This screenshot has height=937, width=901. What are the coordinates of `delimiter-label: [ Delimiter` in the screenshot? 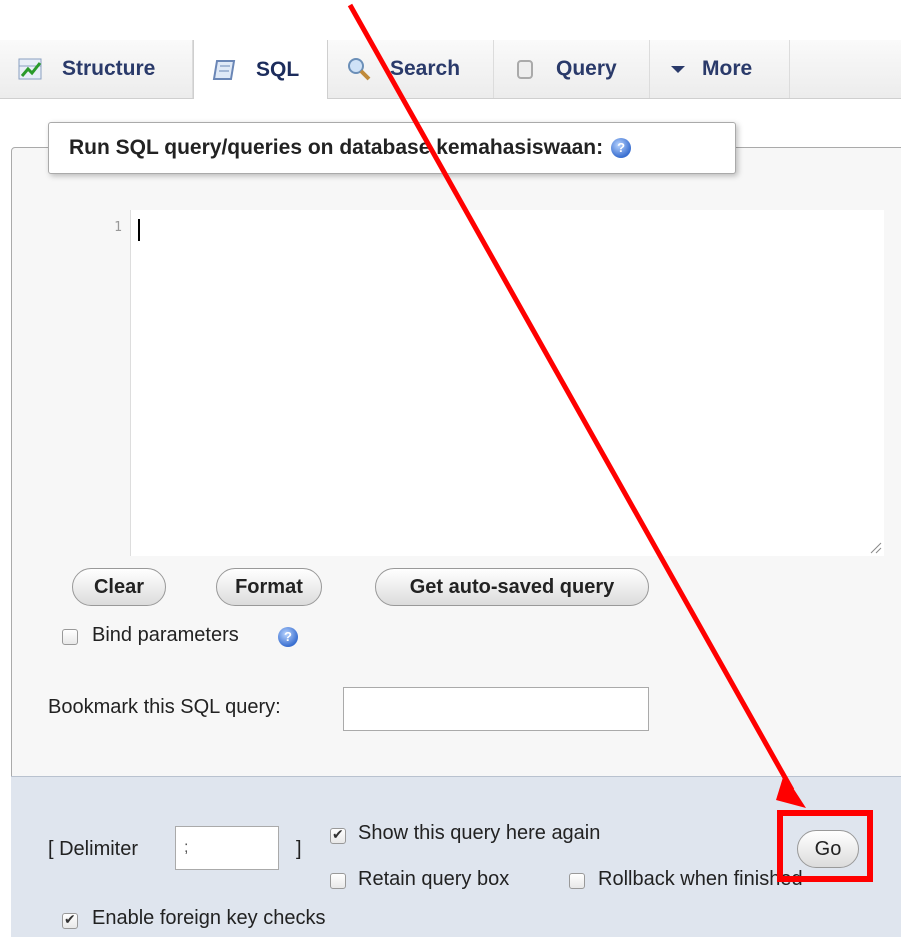 It's located at (93, 849).